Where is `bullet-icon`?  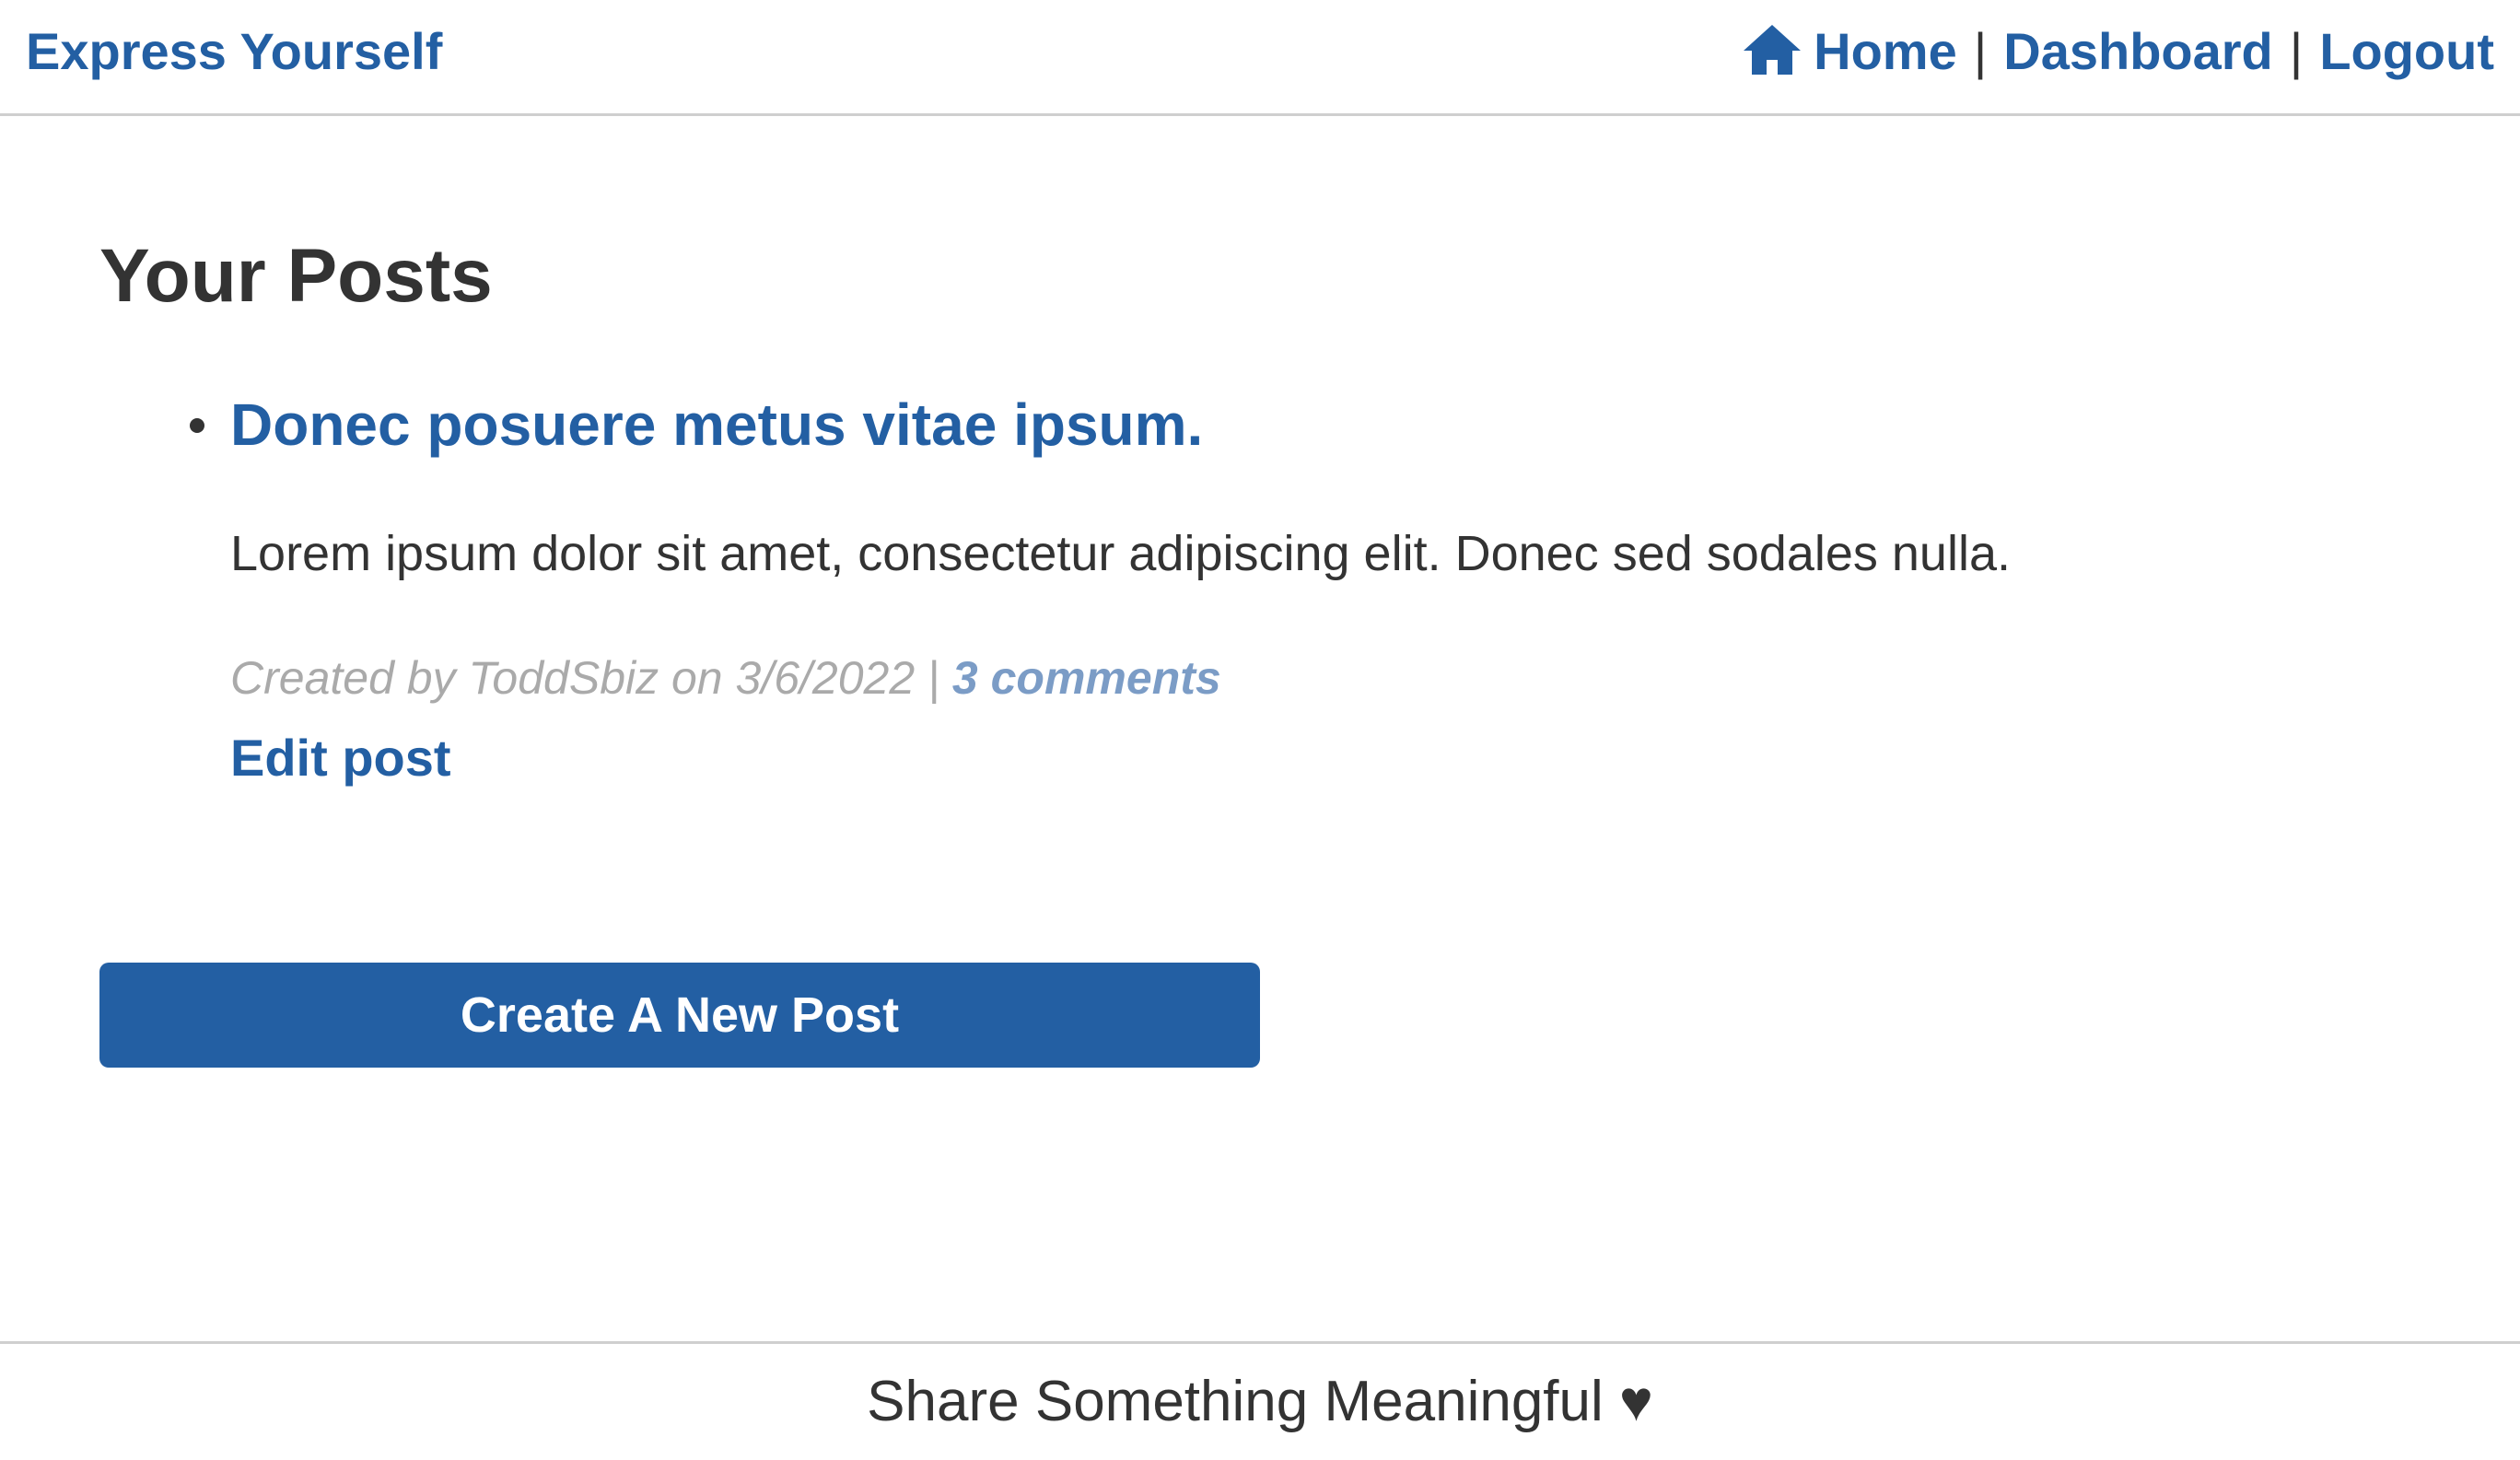 bullet-icon is located at coordinates (197, 425).